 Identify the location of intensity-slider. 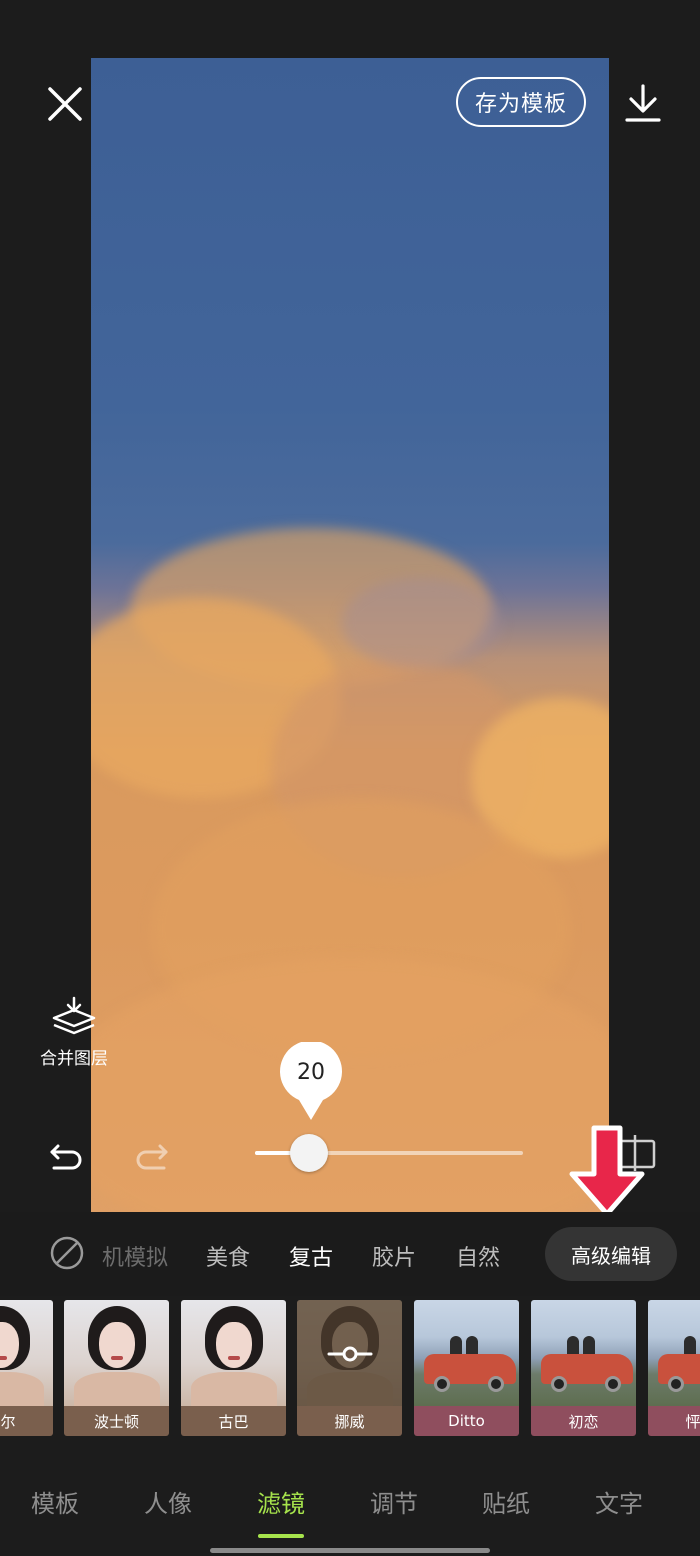
(389, 1153).